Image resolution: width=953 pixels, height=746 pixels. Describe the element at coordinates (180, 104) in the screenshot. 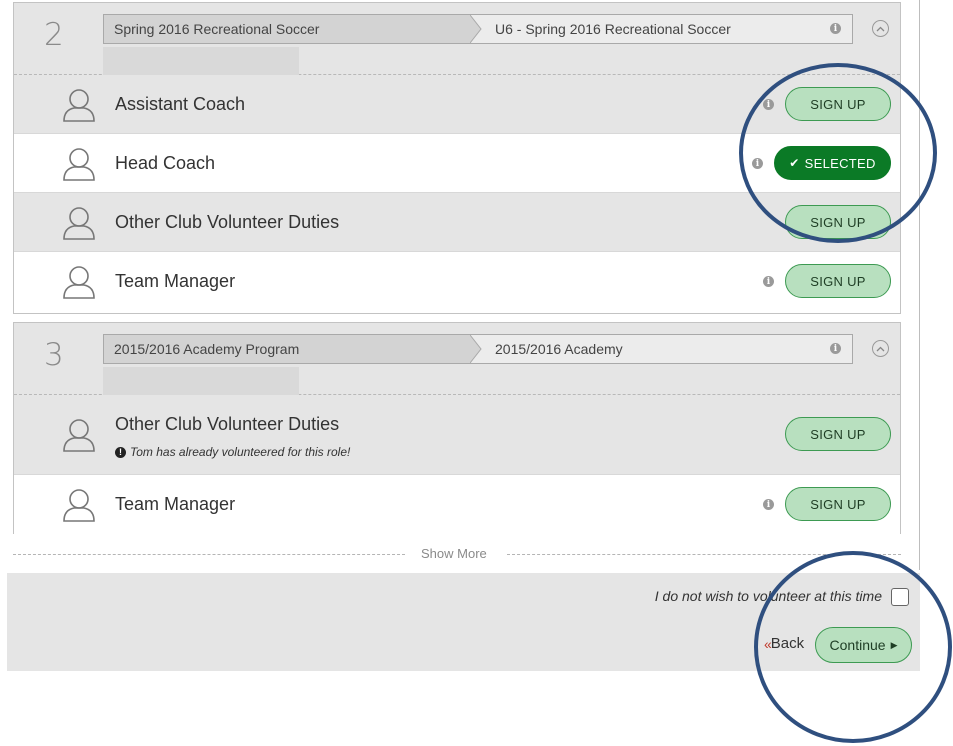

I see `role-name: Assistant Coach` at that location.